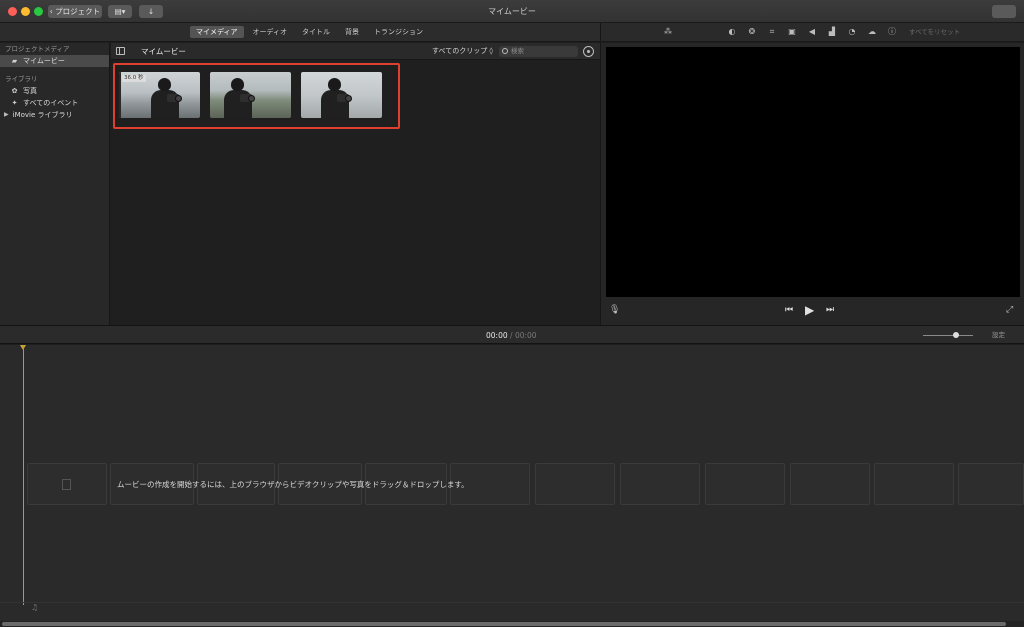 This screenshot has height=627, width=1024. Describe the element at coordinates (789, 310) in the screenshot. I see `skip-back-icon: ⏮` at that location.